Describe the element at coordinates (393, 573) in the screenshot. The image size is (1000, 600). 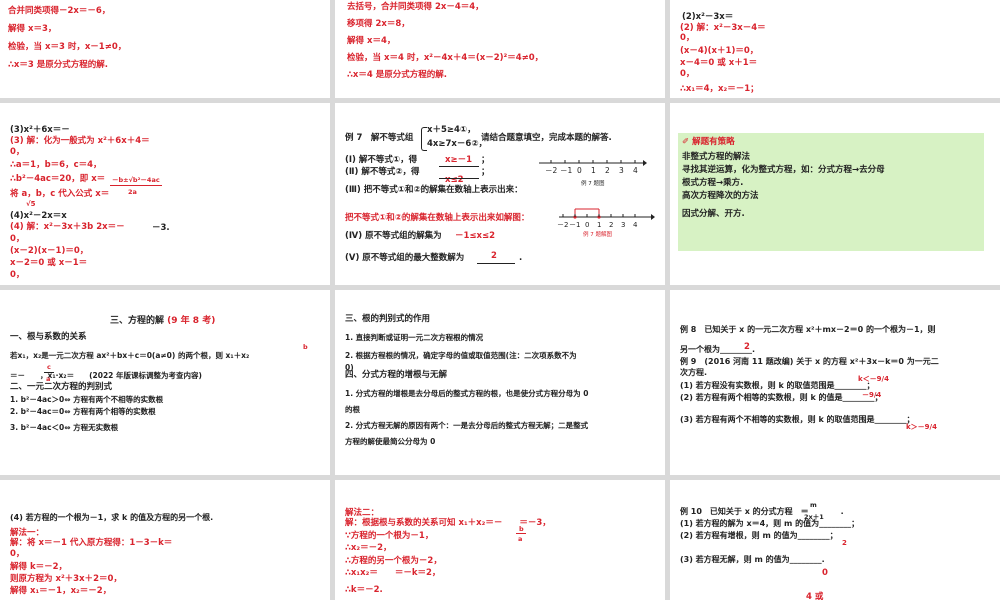
I see `answer-line: ∴x₁x₂＝ ＝－k＝2，` at that location.